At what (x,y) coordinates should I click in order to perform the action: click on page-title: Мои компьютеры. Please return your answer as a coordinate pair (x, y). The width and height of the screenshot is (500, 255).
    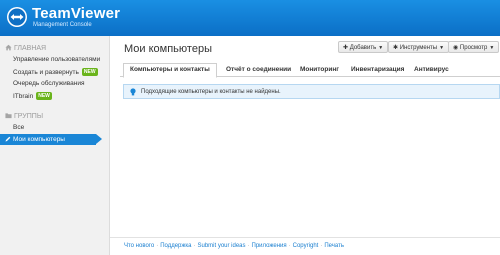
    Looking at the image, I should click on (168, 49).